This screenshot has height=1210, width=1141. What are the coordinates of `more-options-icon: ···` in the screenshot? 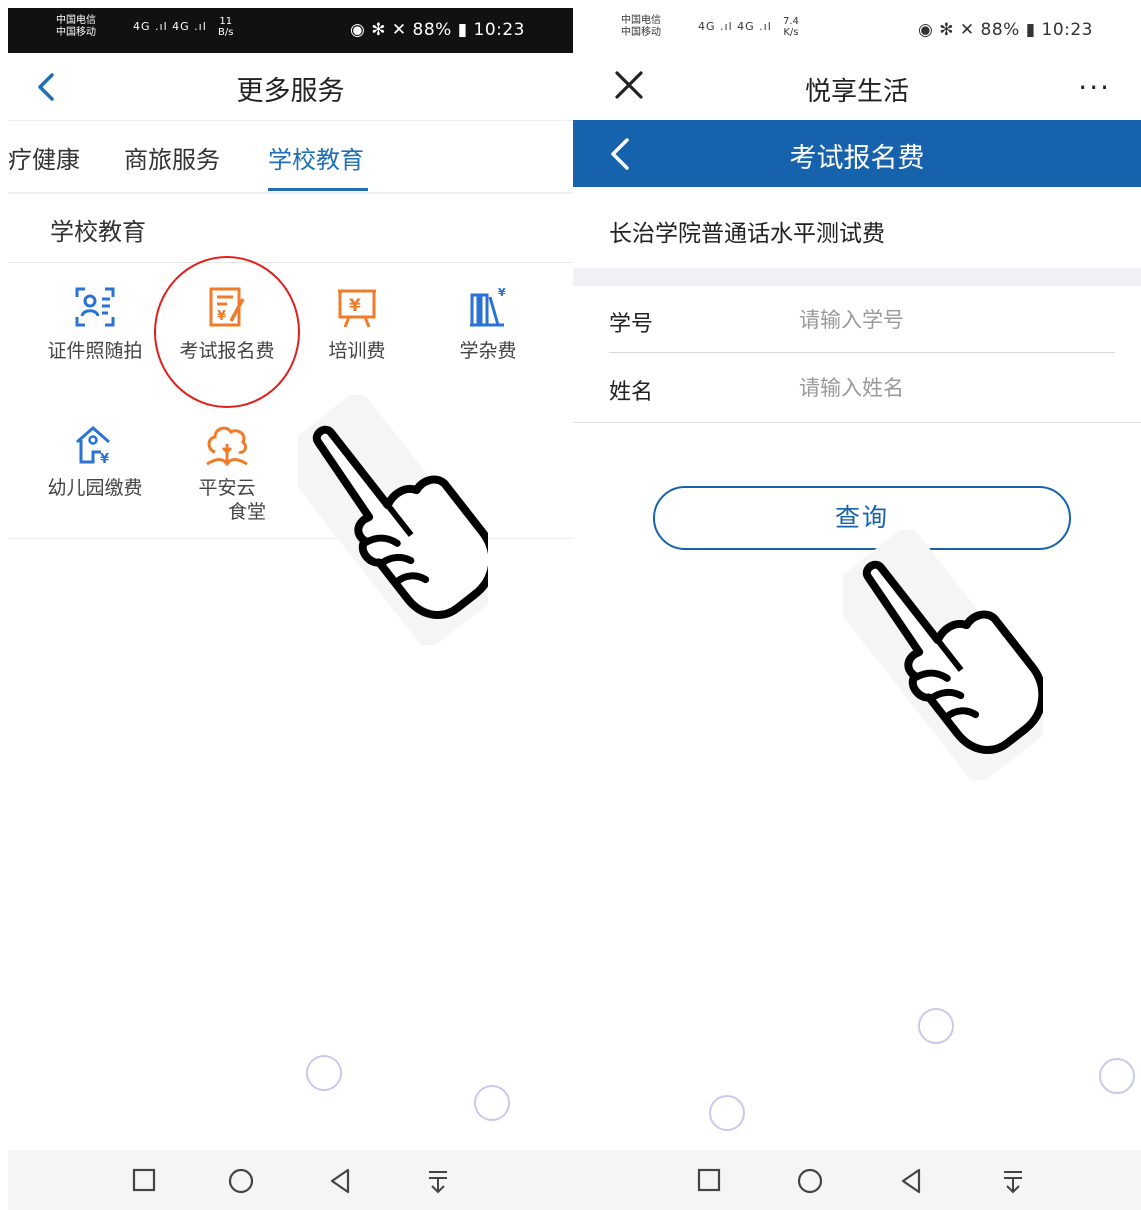 It's located at (1094, 87).